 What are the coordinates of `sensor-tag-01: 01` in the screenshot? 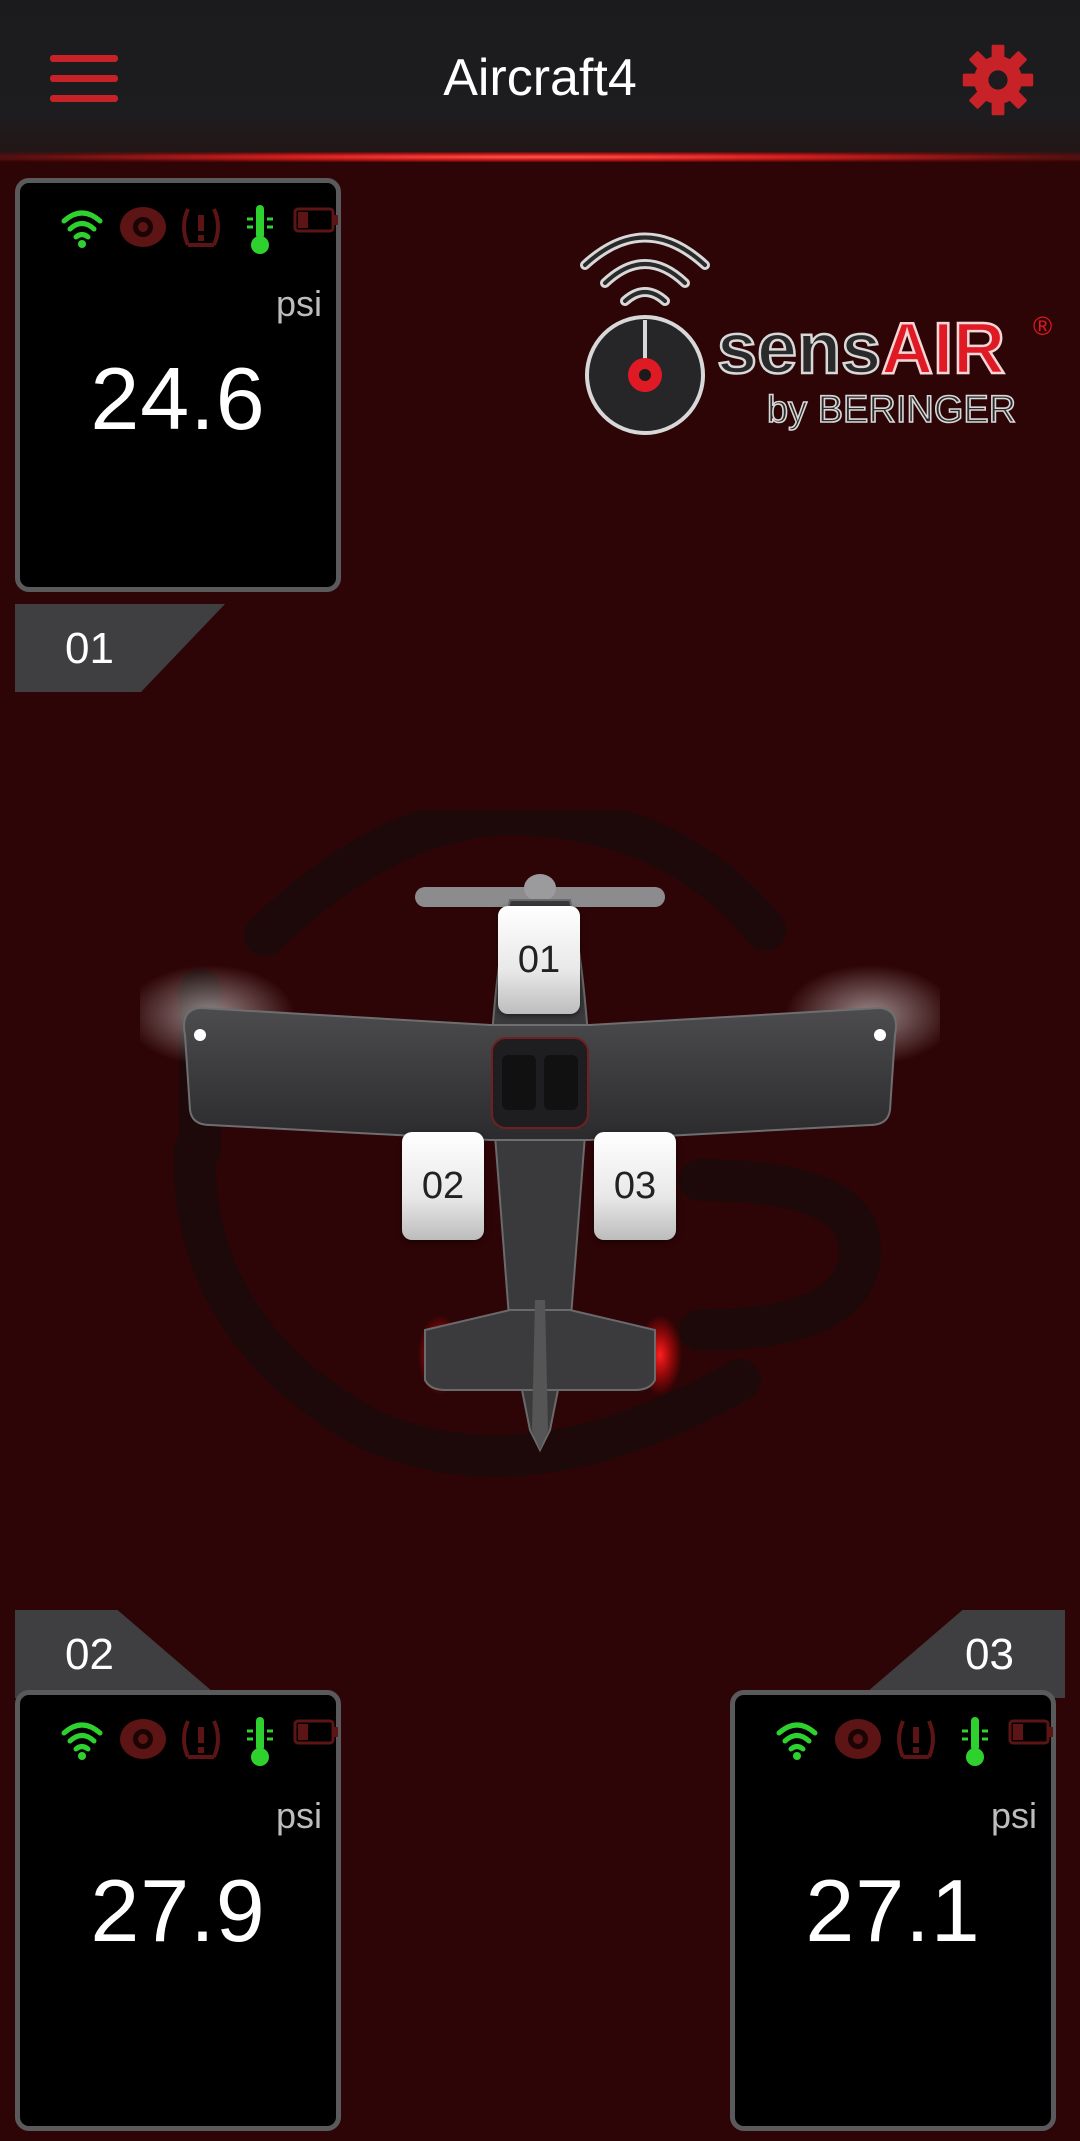 It's located at (120, 648).